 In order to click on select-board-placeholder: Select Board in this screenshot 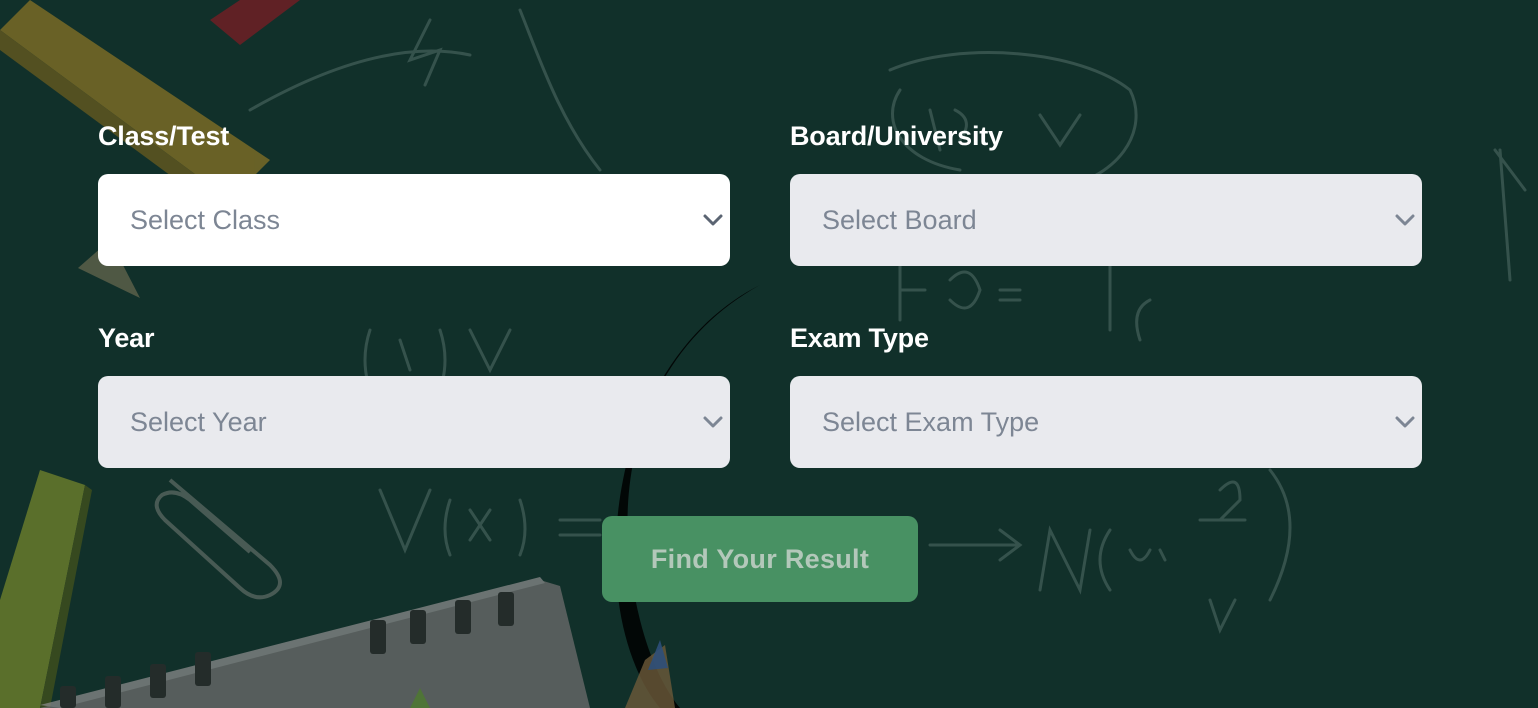, I will do `click(899, 220)`.